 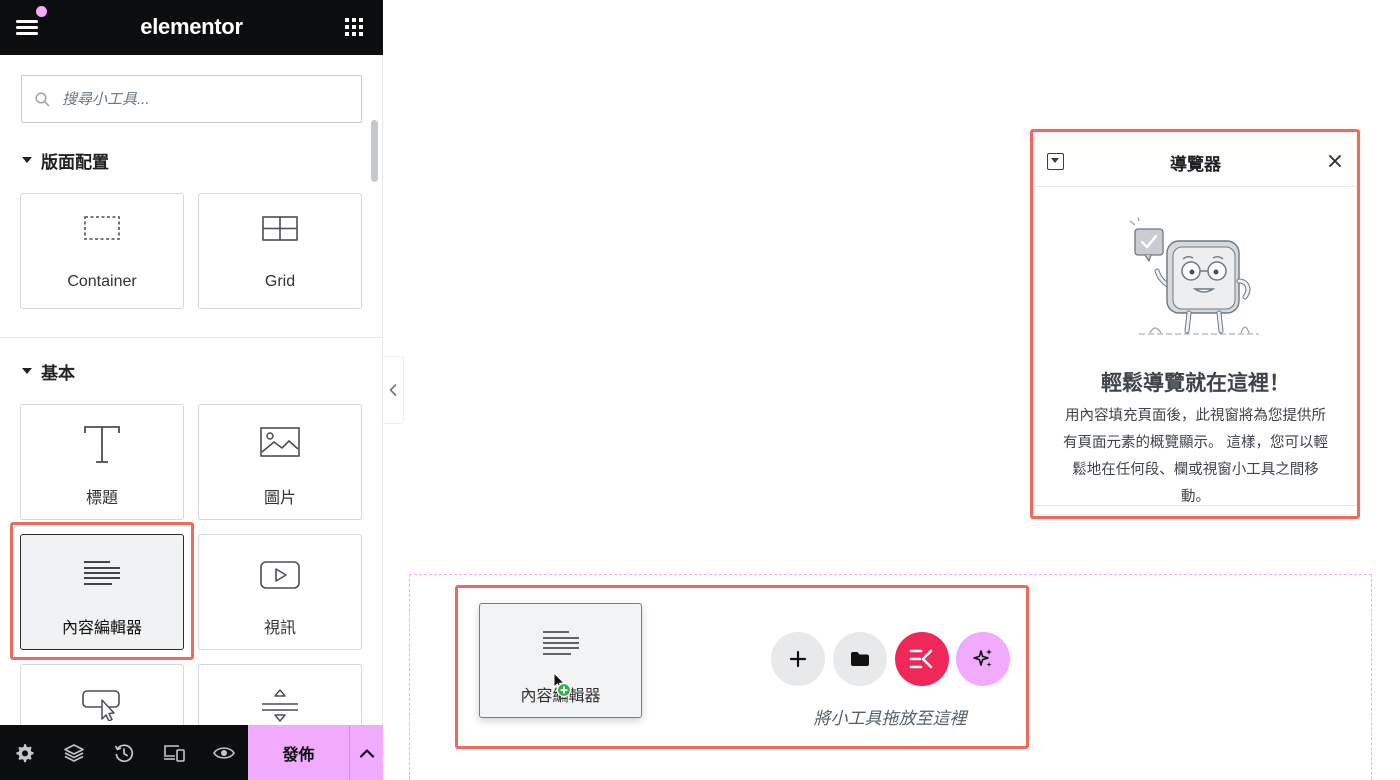 What do you see at coordinates (101, 628) in the screenshot?
I see `widget-label: 內容編輯器` at bounding box center [101, 628].